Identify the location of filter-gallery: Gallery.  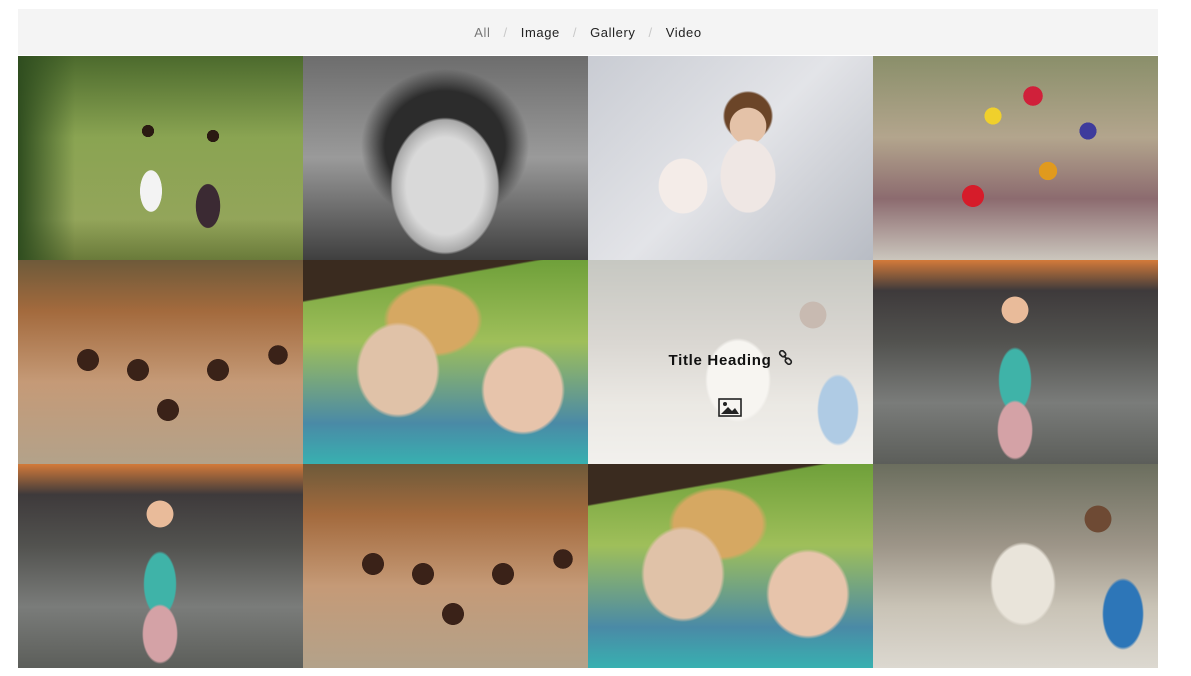
(612, 32).